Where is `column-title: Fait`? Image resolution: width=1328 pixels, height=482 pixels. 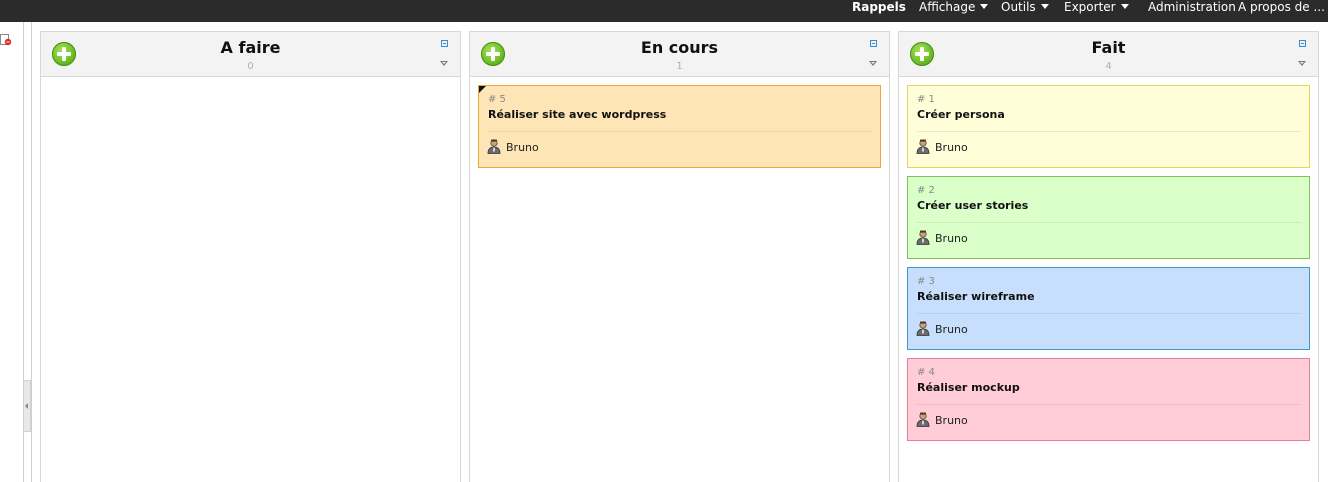 column-title: Fait is located at coordinates (1108, 47).